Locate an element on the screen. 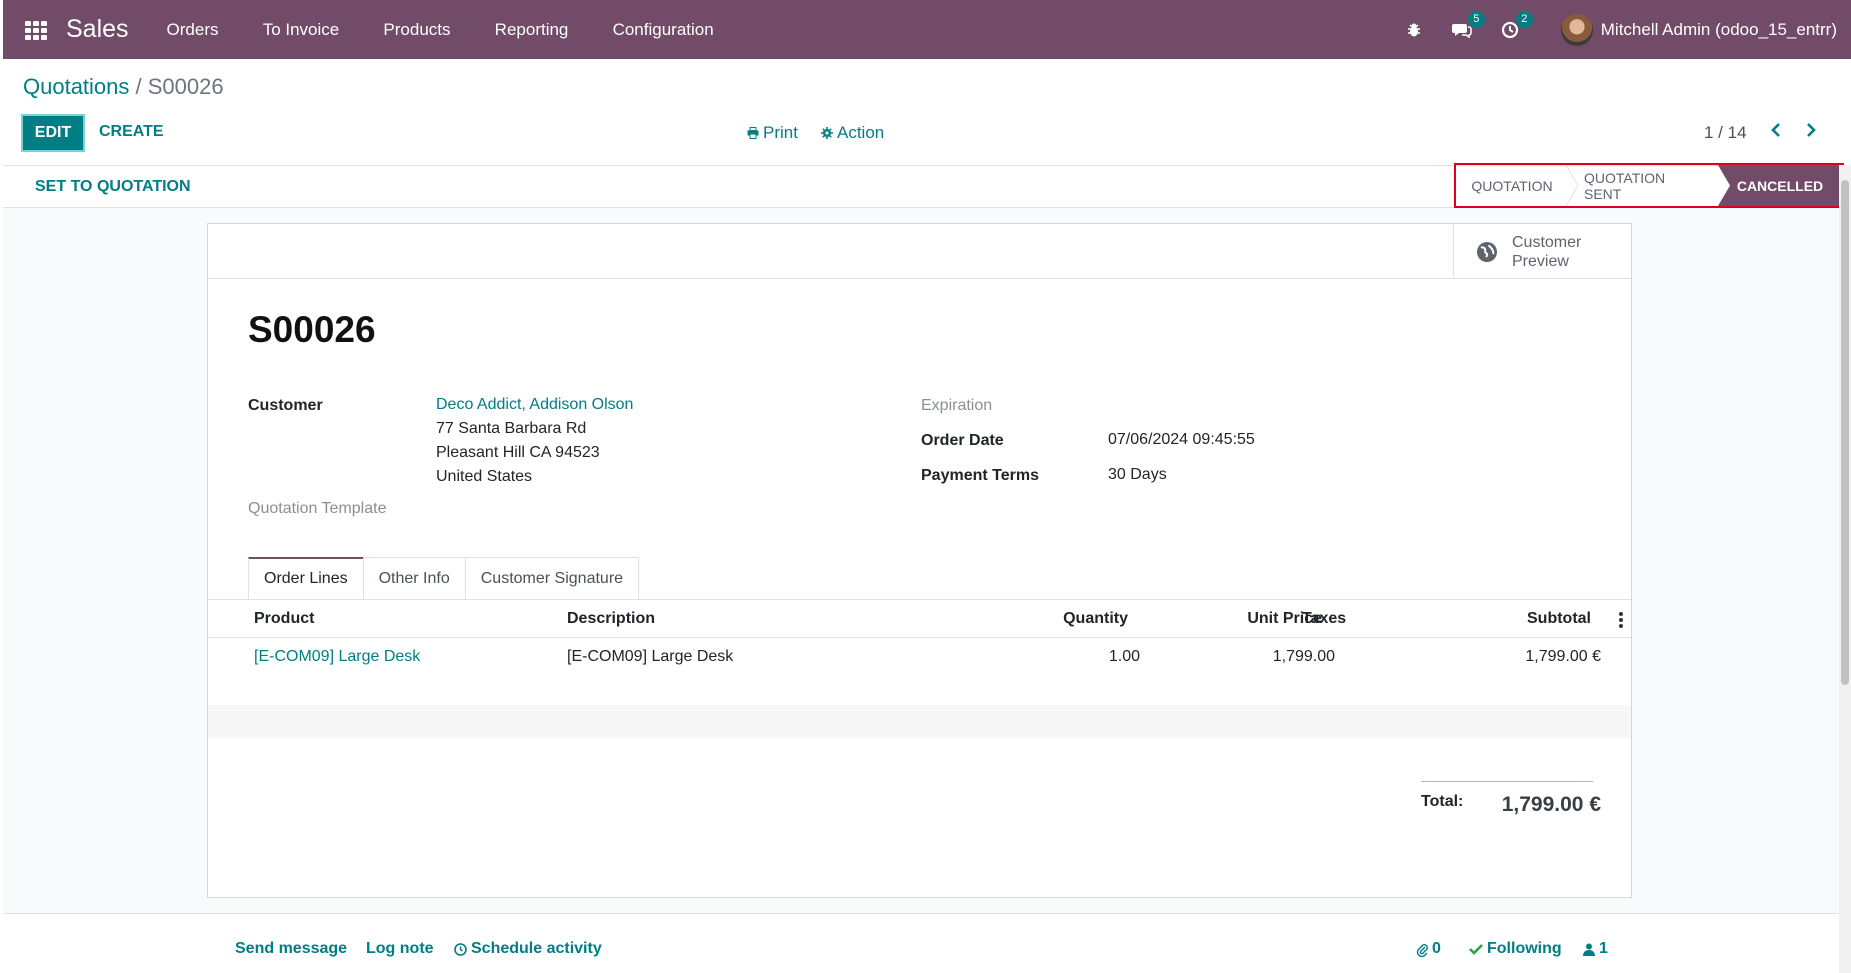  preview-label-line2: Preview is located at coordinates (1540, 261).